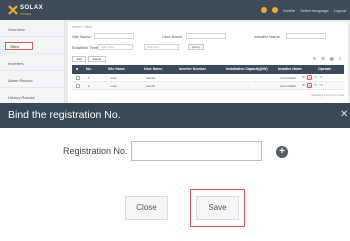  What do you see at coordinates (345, 114) in the screenshot?
I see `close-icon: ✕` at bounding box center [345, 114].